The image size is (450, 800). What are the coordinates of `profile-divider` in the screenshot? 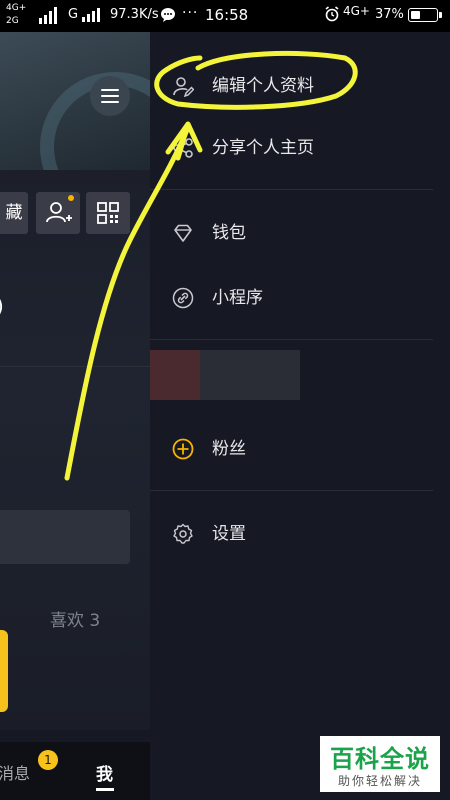 It's located at (75, 366).